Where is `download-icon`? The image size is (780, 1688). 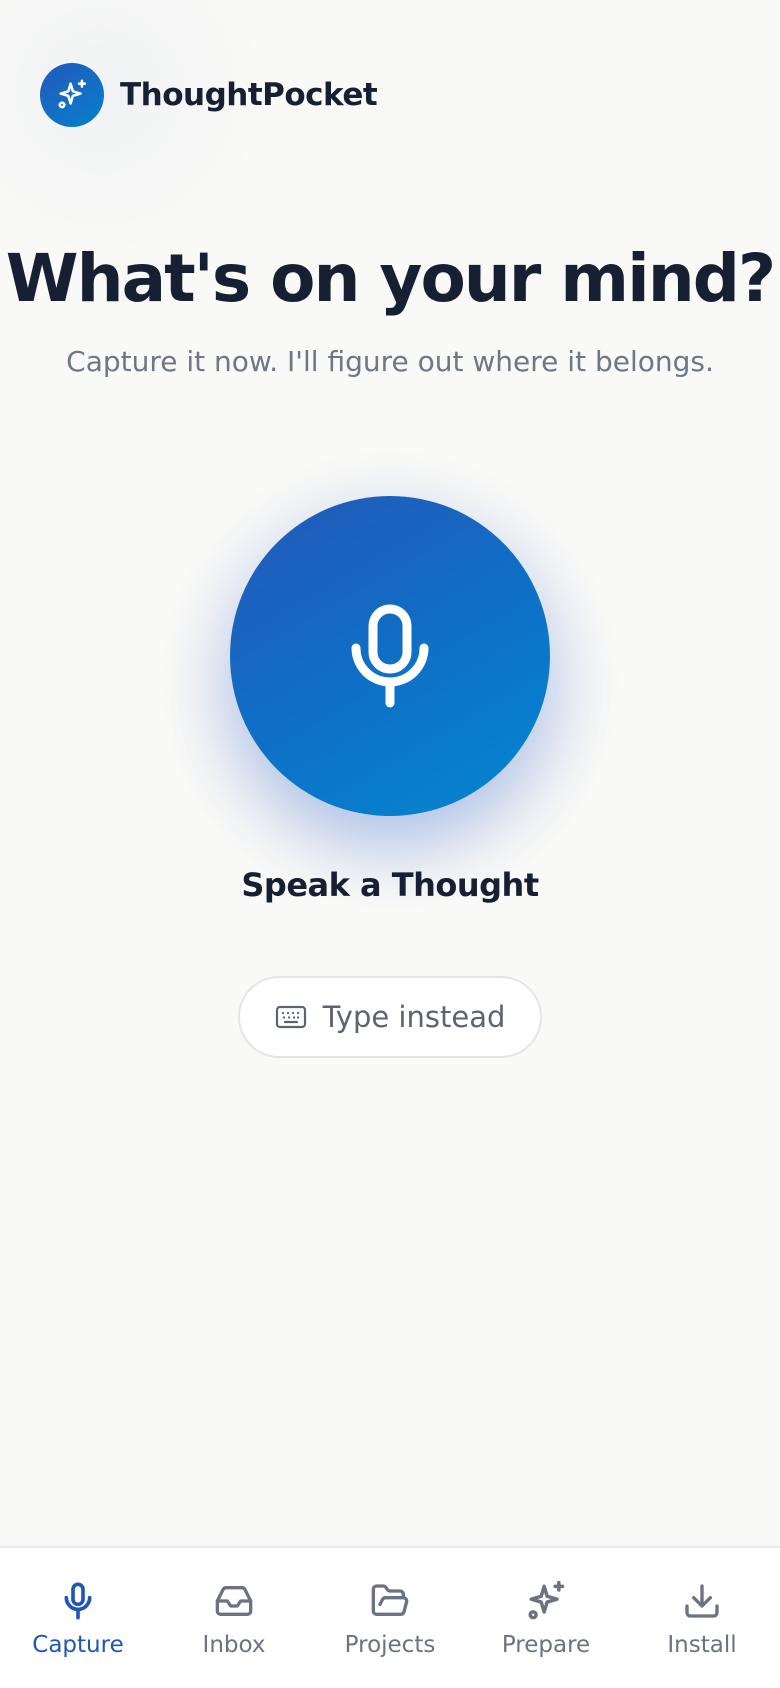 download-icon is located at coordinates (702, 1601).